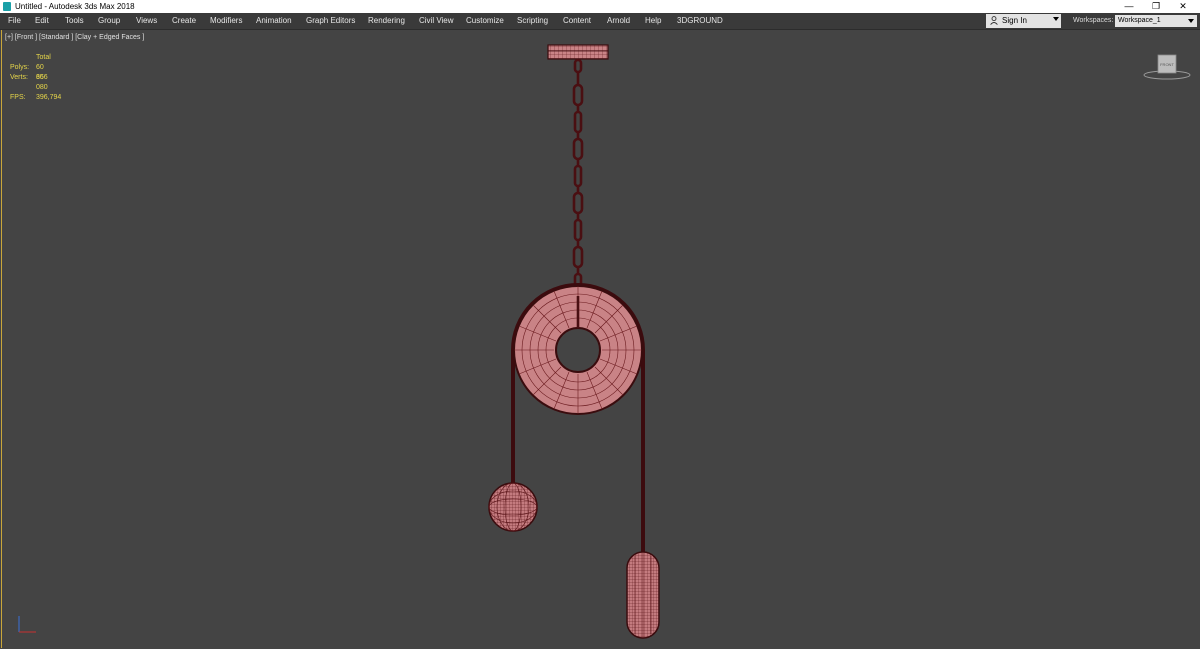 Image resolution: width=1200 pixels, height=649 pixels. I want to click on workspace-select: Workspace_1, so click(1156, 21).